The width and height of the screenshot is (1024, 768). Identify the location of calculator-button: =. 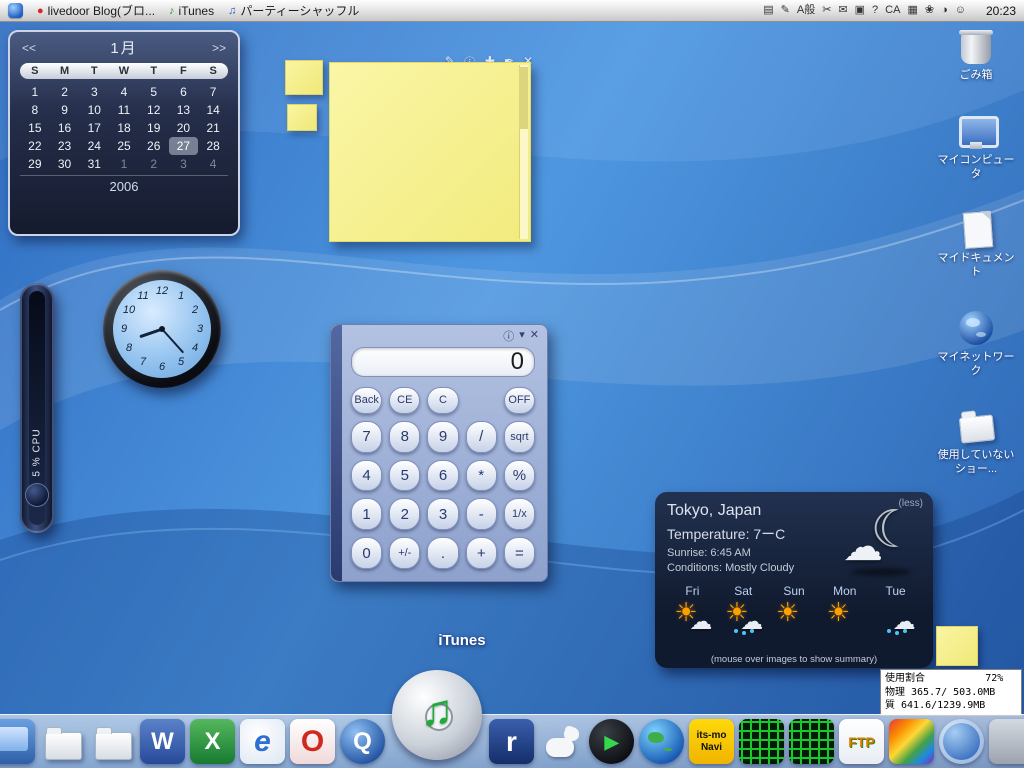
(519, 553).